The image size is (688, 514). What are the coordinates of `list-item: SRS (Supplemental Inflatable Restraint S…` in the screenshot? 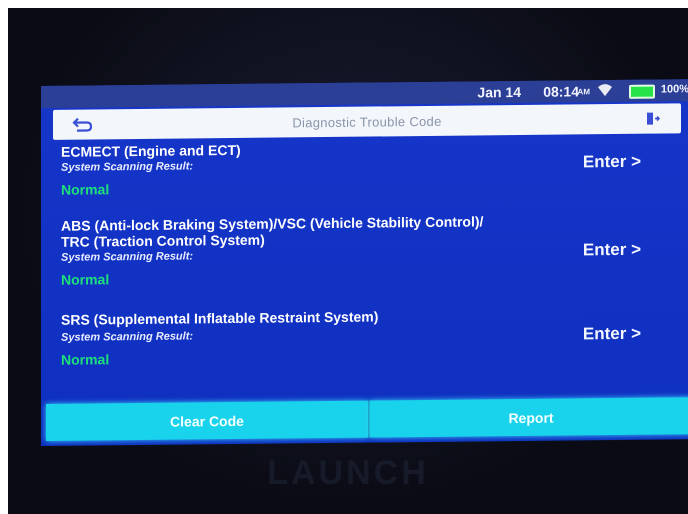 It's located at (364, 336).